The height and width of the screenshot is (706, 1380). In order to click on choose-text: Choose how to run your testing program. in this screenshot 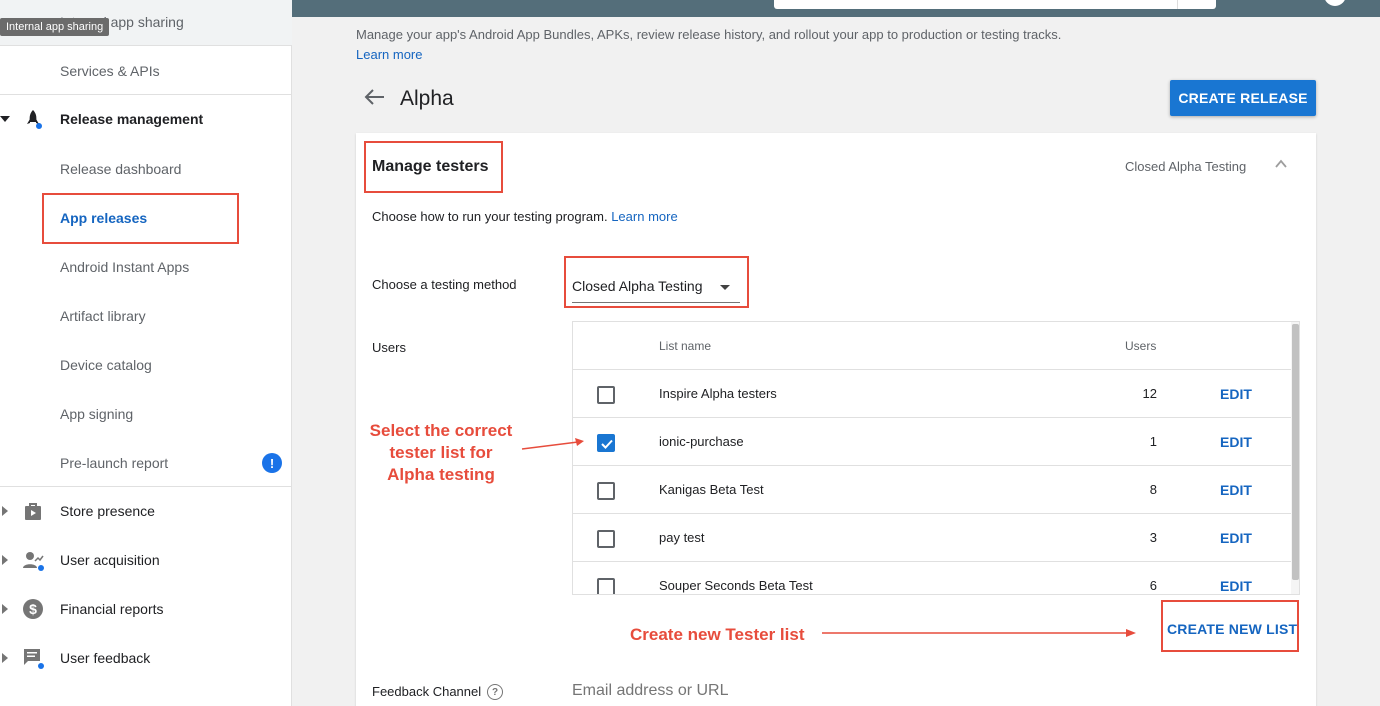, I will do `click(490, 216)`.